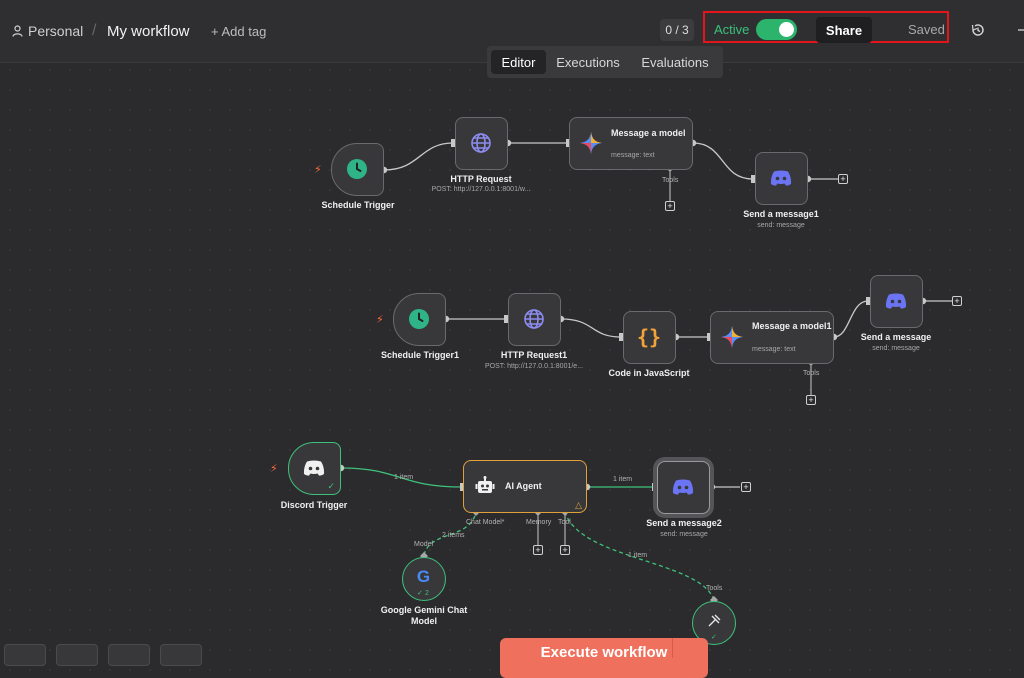  What do you see at coordinates (314, 505) in the screenshot?
I see `node-label: Discord Trigger` at bounding box center [314, 505].